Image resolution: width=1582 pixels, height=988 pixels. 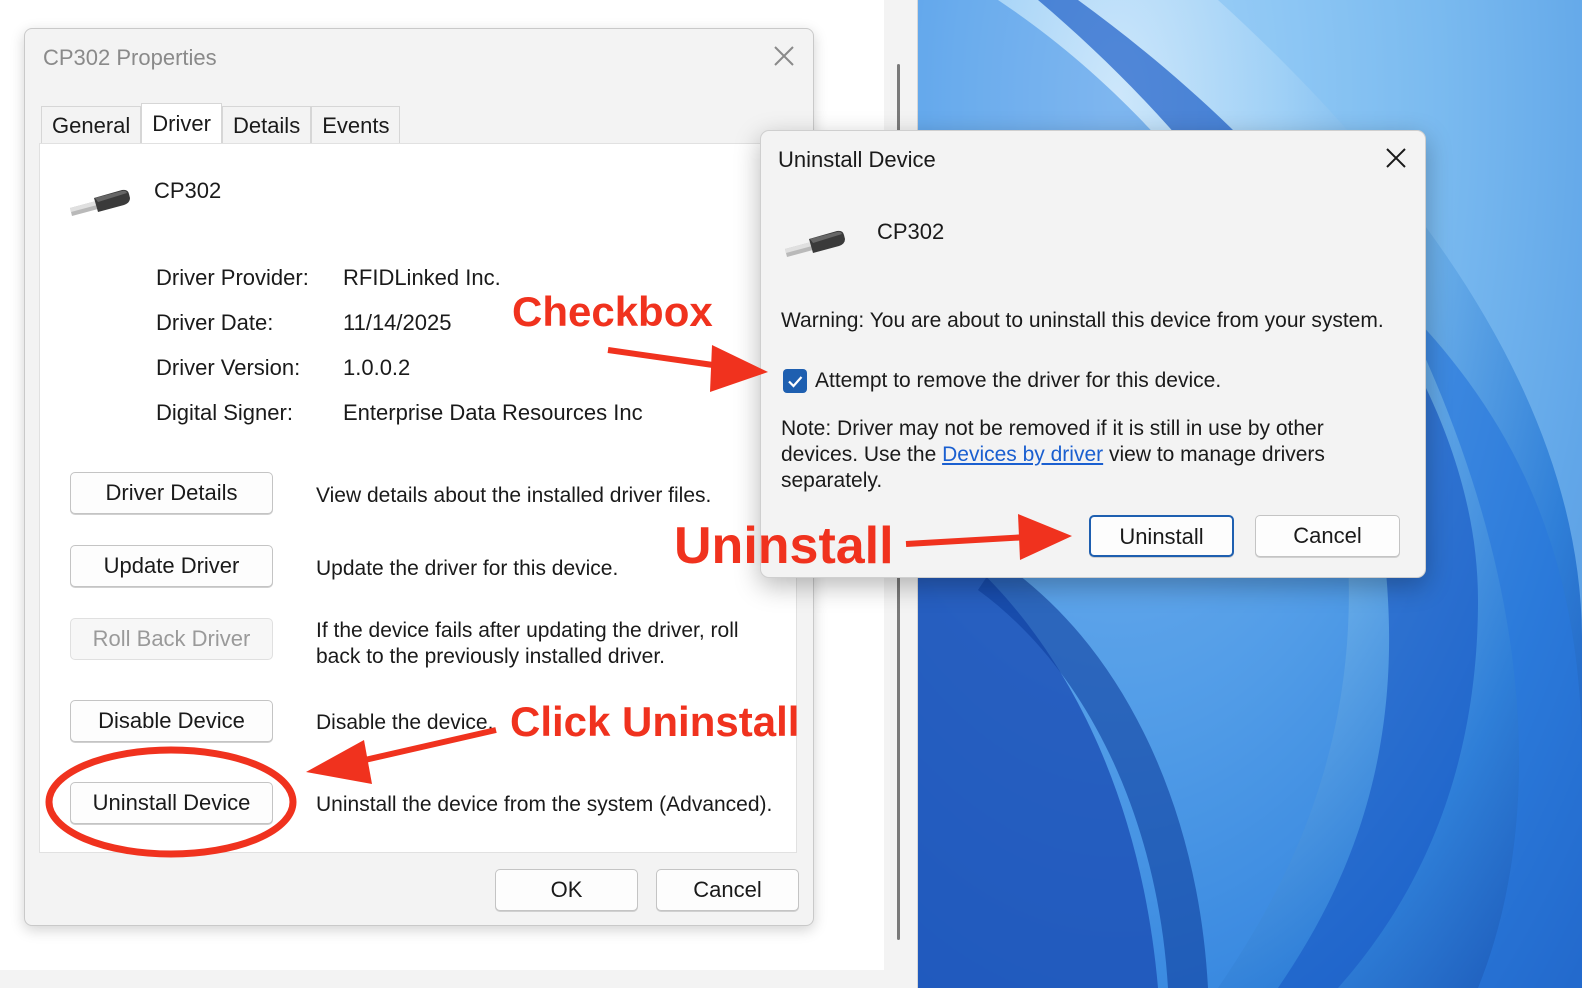 What do you see at coordinates (171, 721) in the screenshot?
I see `disable-device-button: Disable Device` at bounding box center [171, 721].